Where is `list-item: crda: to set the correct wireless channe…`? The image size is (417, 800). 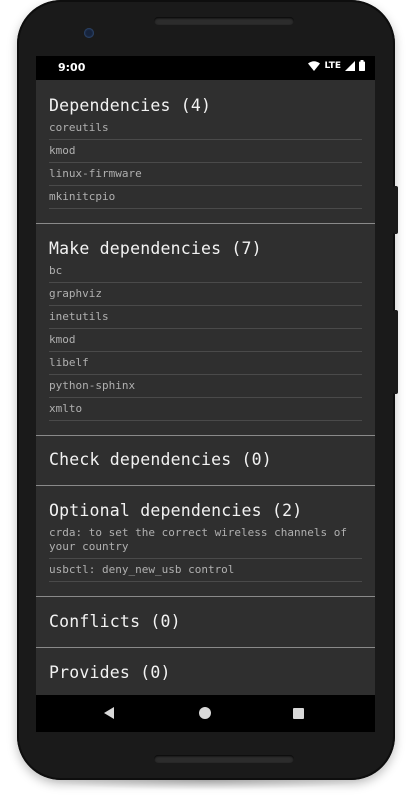 list-item: crda: to set the correct wireless channe… is located at coordinates (205, 540).